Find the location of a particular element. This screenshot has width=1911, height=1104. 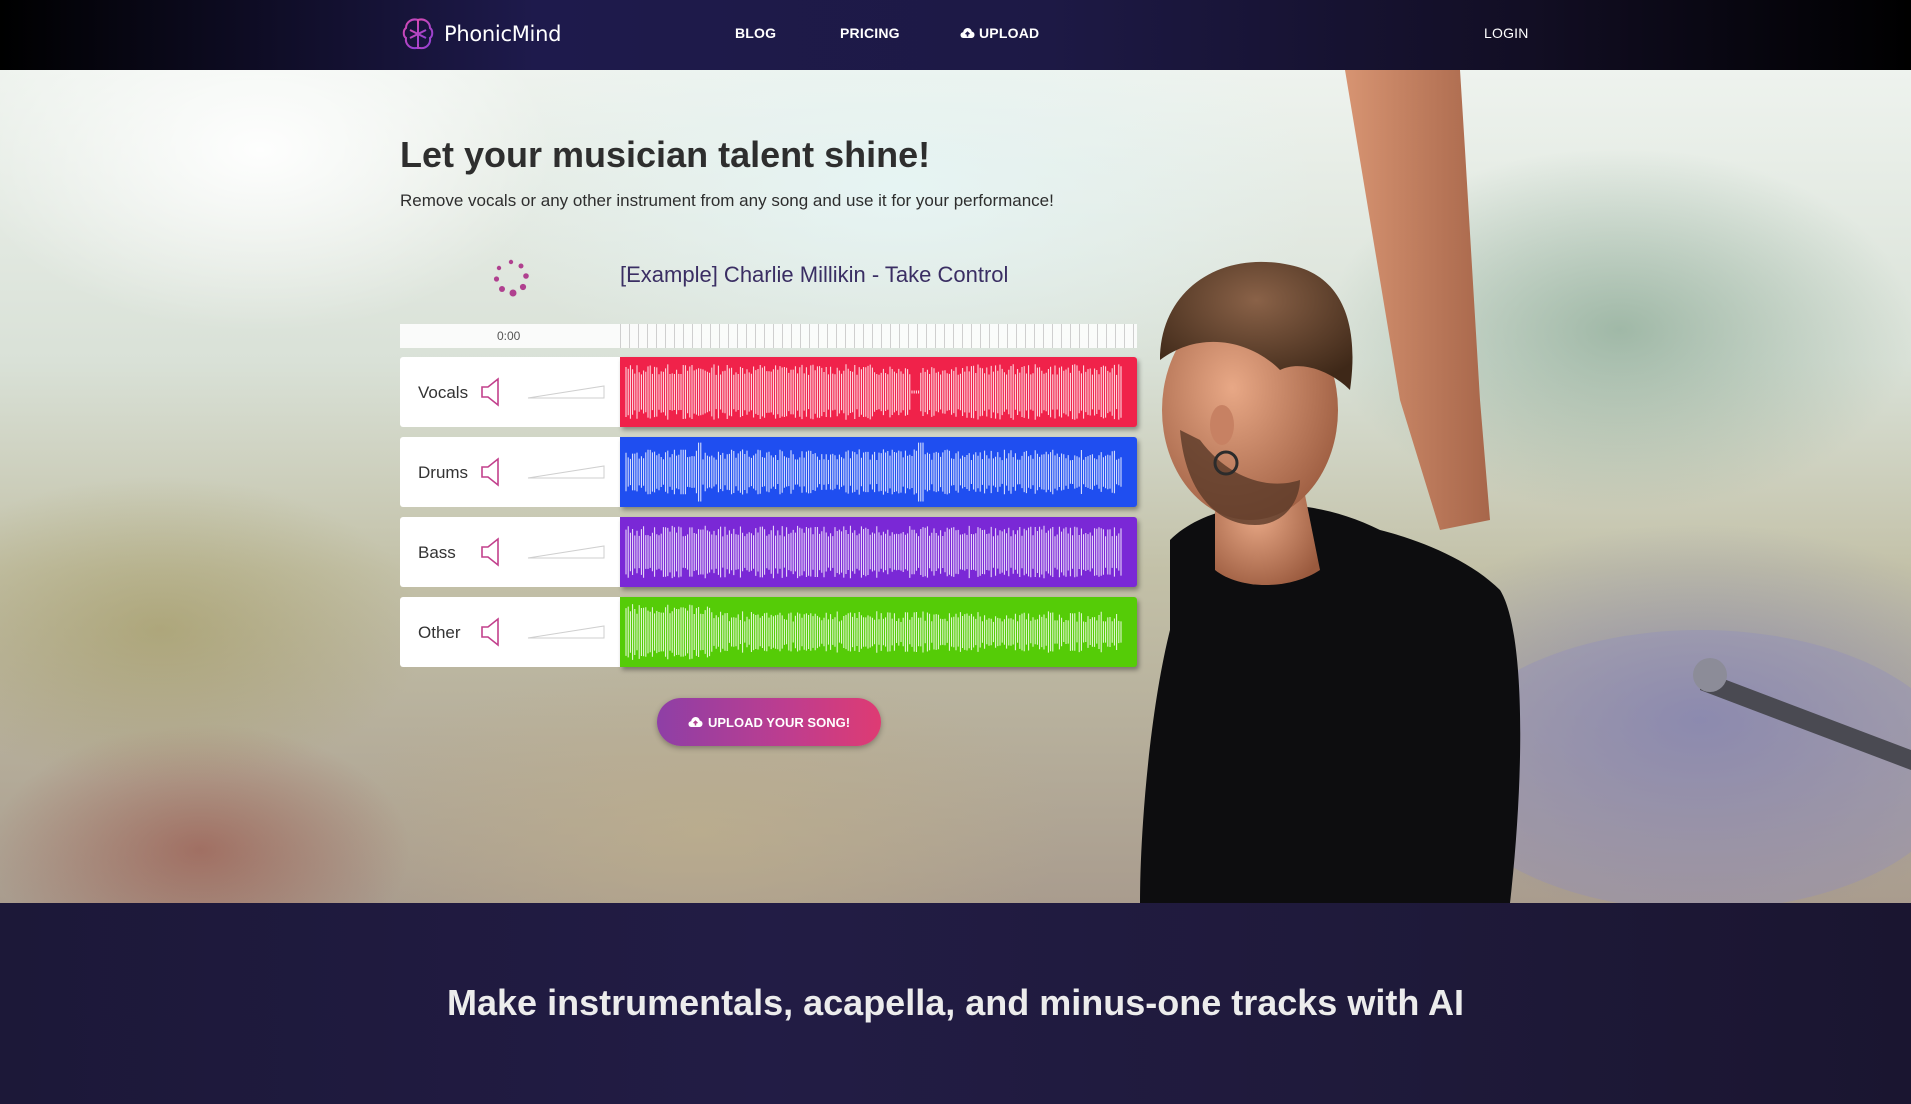

stem-row-bass: Bass is located at coordinates (768, 552).